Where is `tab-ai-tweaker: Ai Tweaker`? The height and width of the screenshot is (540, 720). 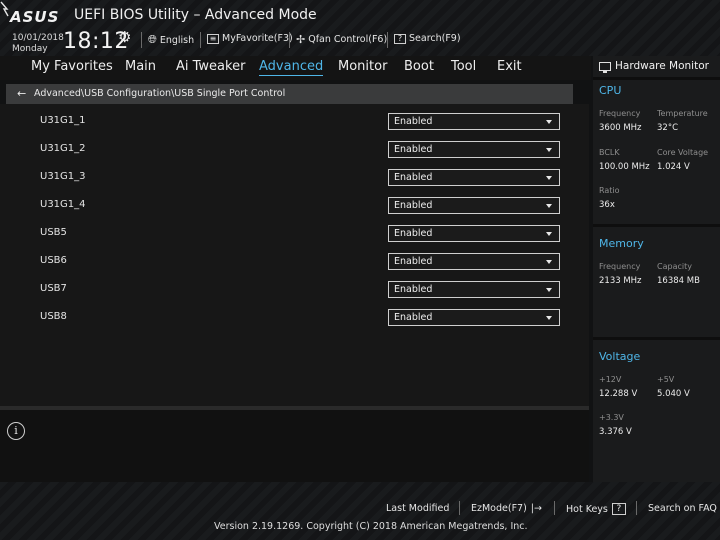 tab-ai-tweaker: Ai Tweaker is located at coordinates (210, 66).